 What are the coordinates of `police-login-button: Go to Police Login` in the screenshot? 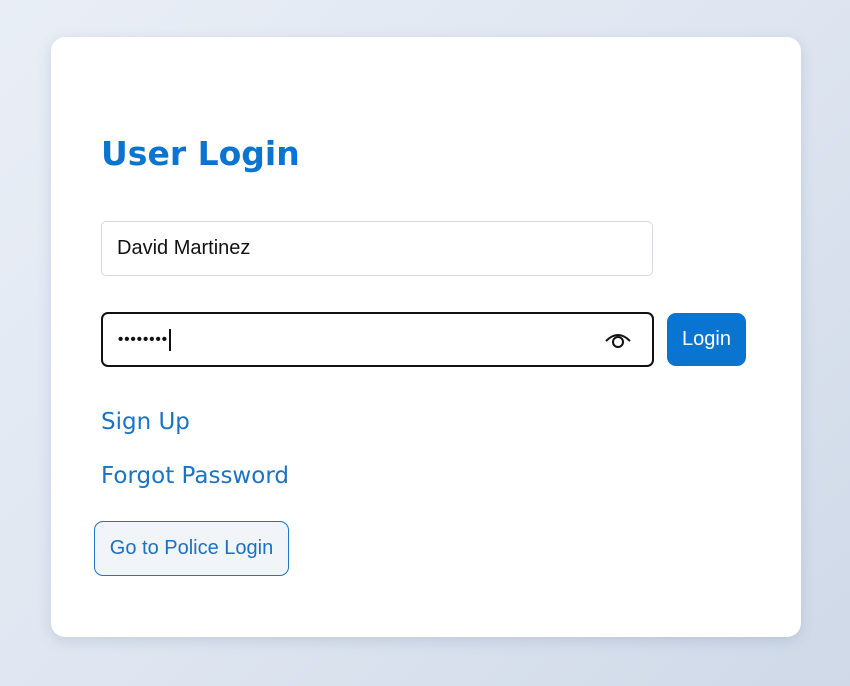 It's located at (191, 548).